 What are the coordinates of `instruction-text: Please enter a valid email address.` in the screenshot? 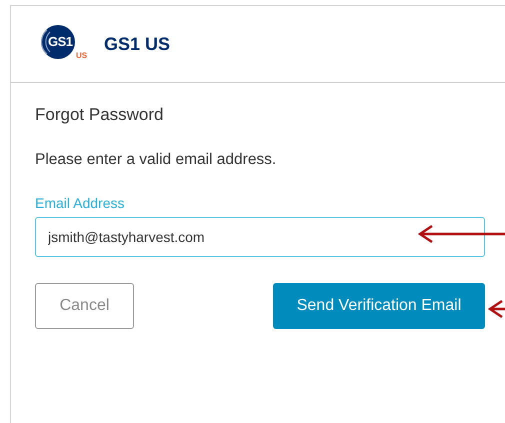 It's located at (156, 160).